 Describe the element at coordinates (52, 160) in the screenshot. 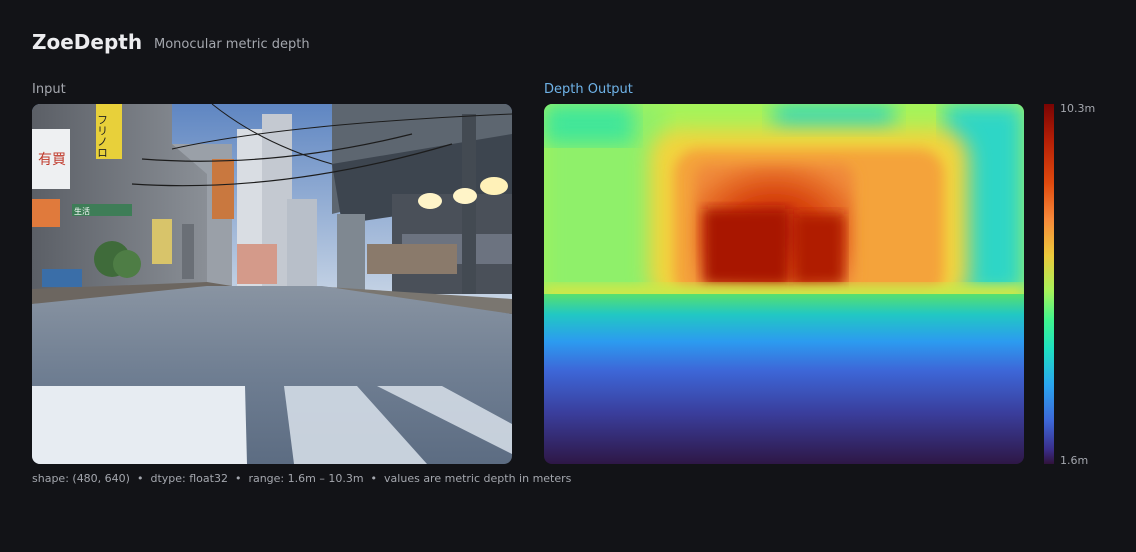

I see `left-sign-text: 有買` at that location.